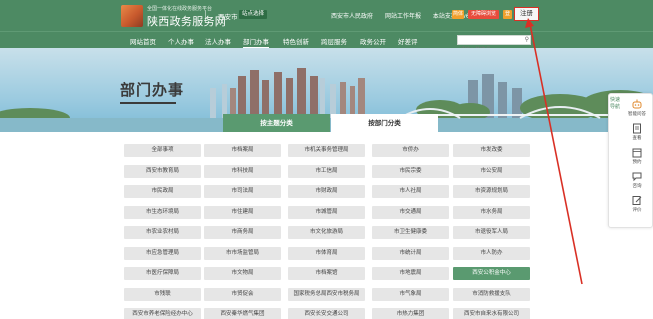 The height and width of the screenshot is (319, 653). Describe the element at coordinates (162, 150) in the screenshot. I see `category-item: 全部事项` at that location.